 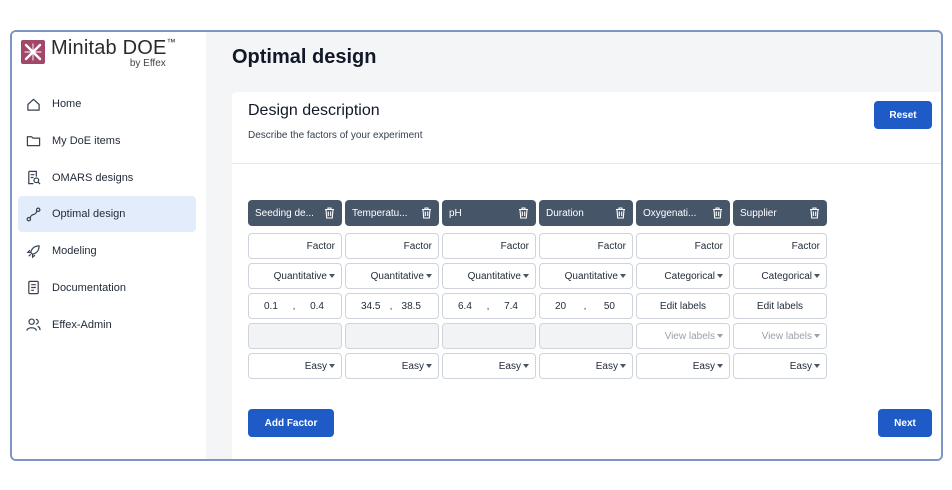 I want to click on sidebar-item-label: My DoE items, so click(x=86, y=140).